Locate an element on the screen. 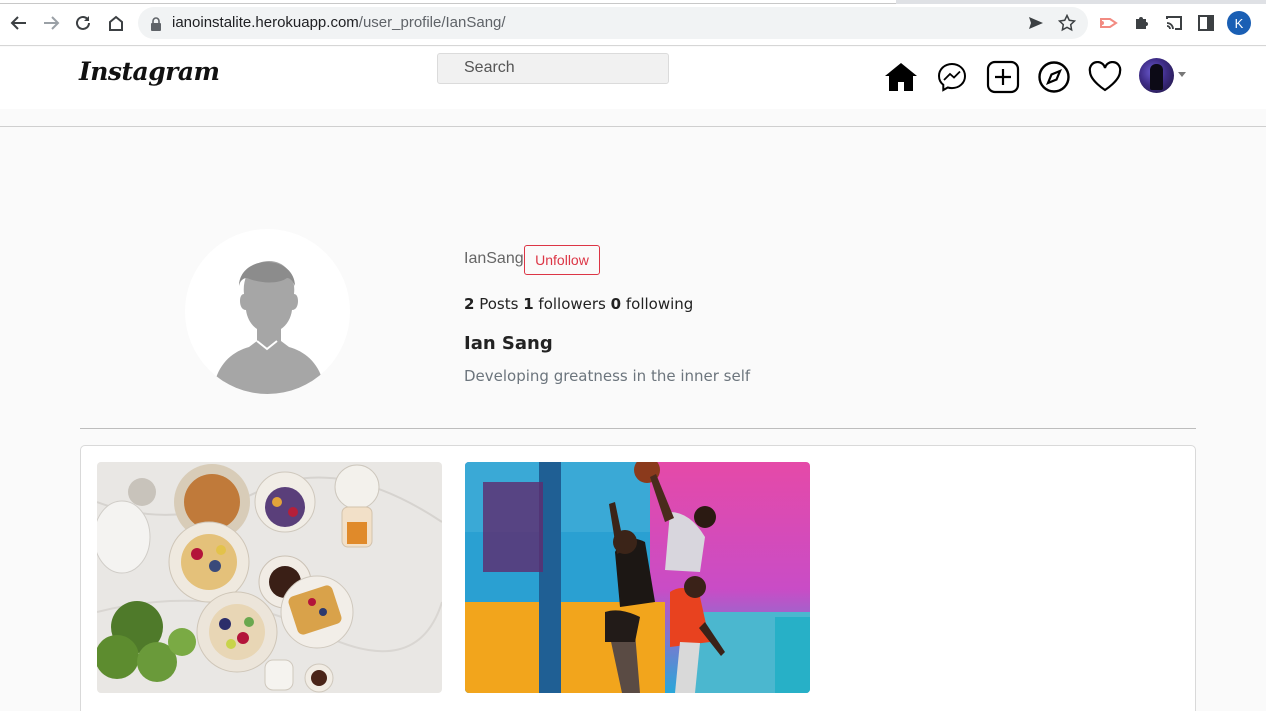 The image size is (1266, 711). profile-stats: 2 Posts 1 followers 0 following is located at coordinates (578, 304).